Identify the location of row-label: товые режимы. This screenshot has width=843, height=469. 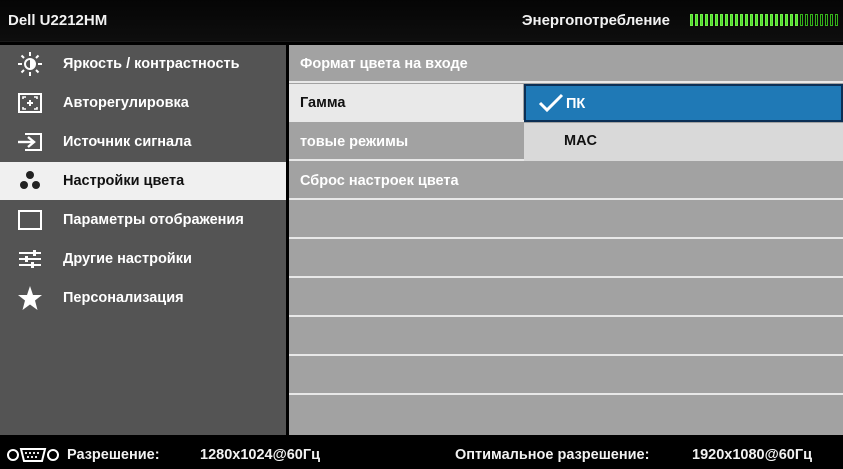
(354, 142).